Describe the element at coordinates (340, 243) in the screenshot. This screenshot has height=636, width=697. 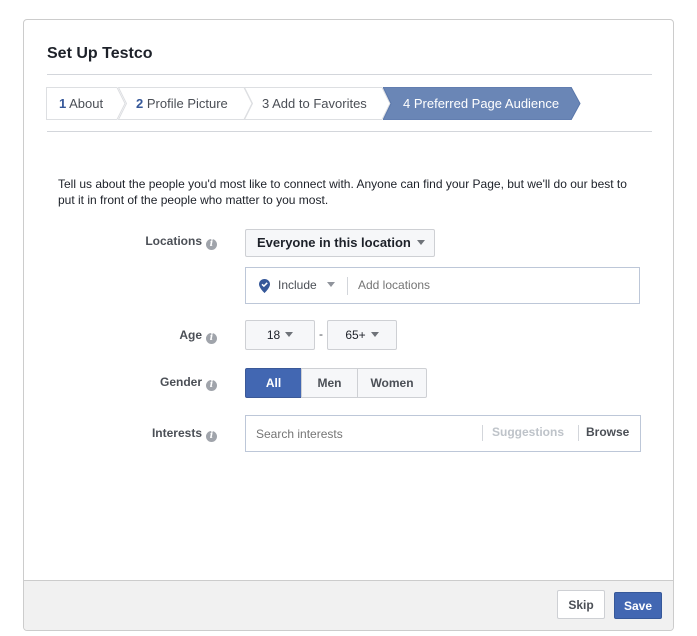
I see `location-type-dropdown: Everyone in this location` at that location.